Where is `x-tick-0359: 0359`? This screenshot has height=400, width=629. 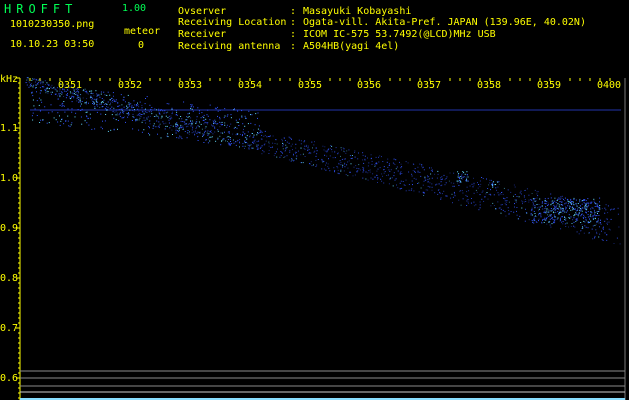
x-tick-0359: 0359 is located at coordinates (549, 85).